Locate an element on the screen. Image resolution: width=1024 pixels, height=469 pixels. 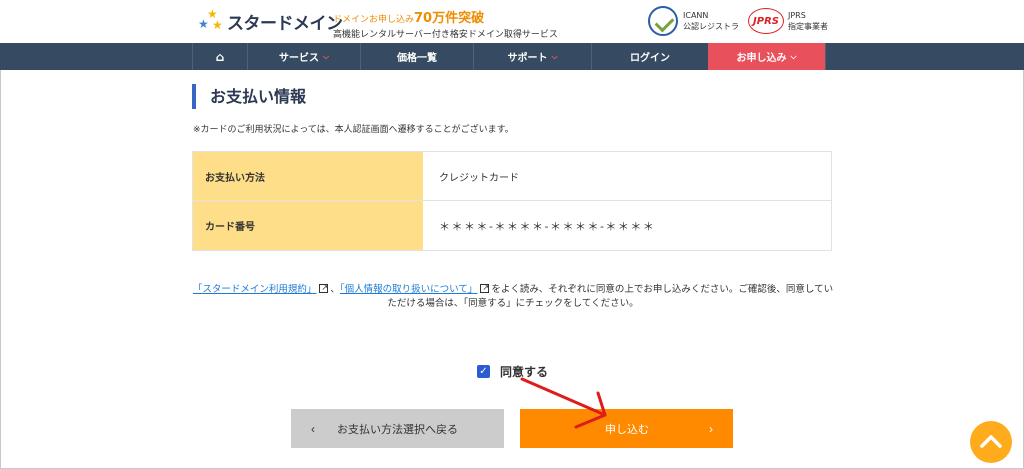
back-to-top-button is located at coordinates (991, 442).